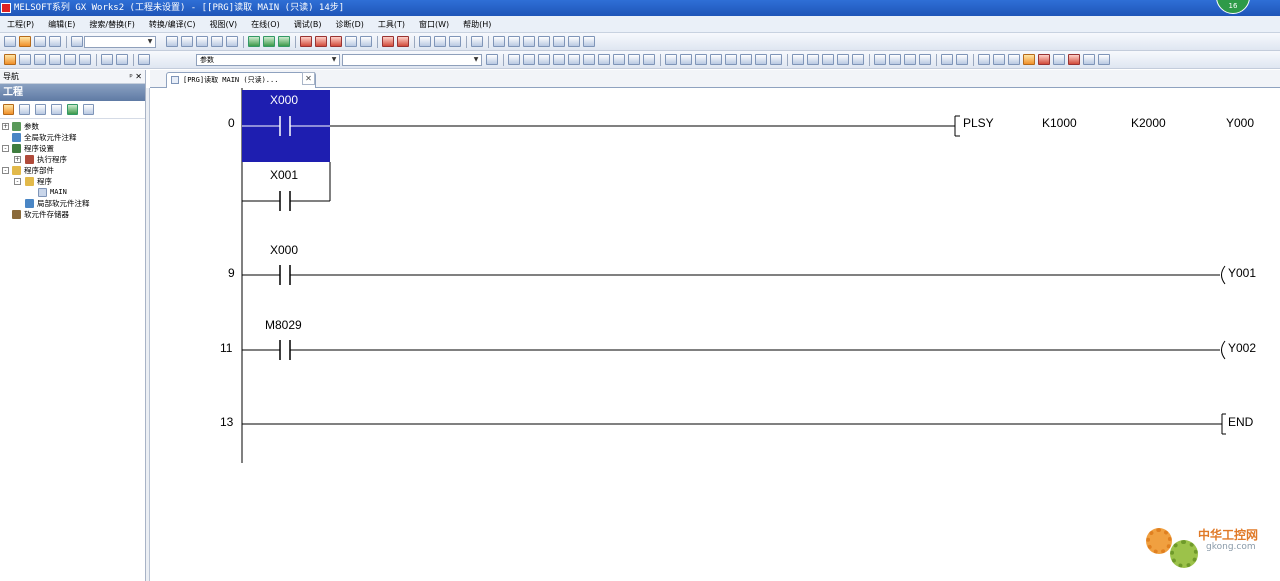  Describe the element at coordinates (217, 41) in the screenshot. I see `undo-icon` at that location.